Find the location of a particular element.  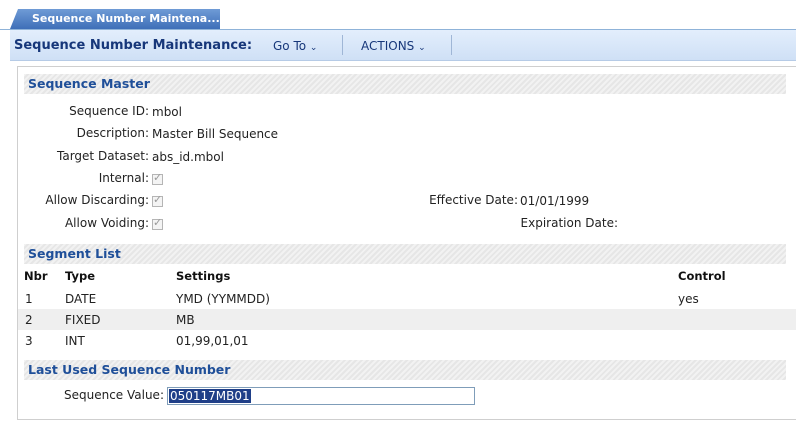

table-row: 1 DATE YMD (YYMMDD) yes is located at coordinates (407, 298).